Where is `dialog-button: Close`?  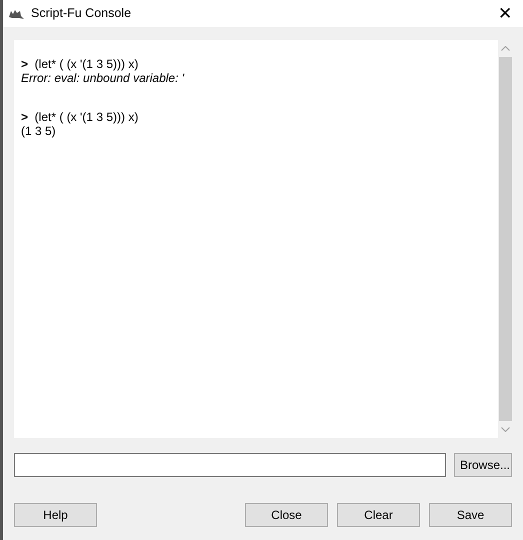 dialog-button: Close is located at coordinates (286, 515).